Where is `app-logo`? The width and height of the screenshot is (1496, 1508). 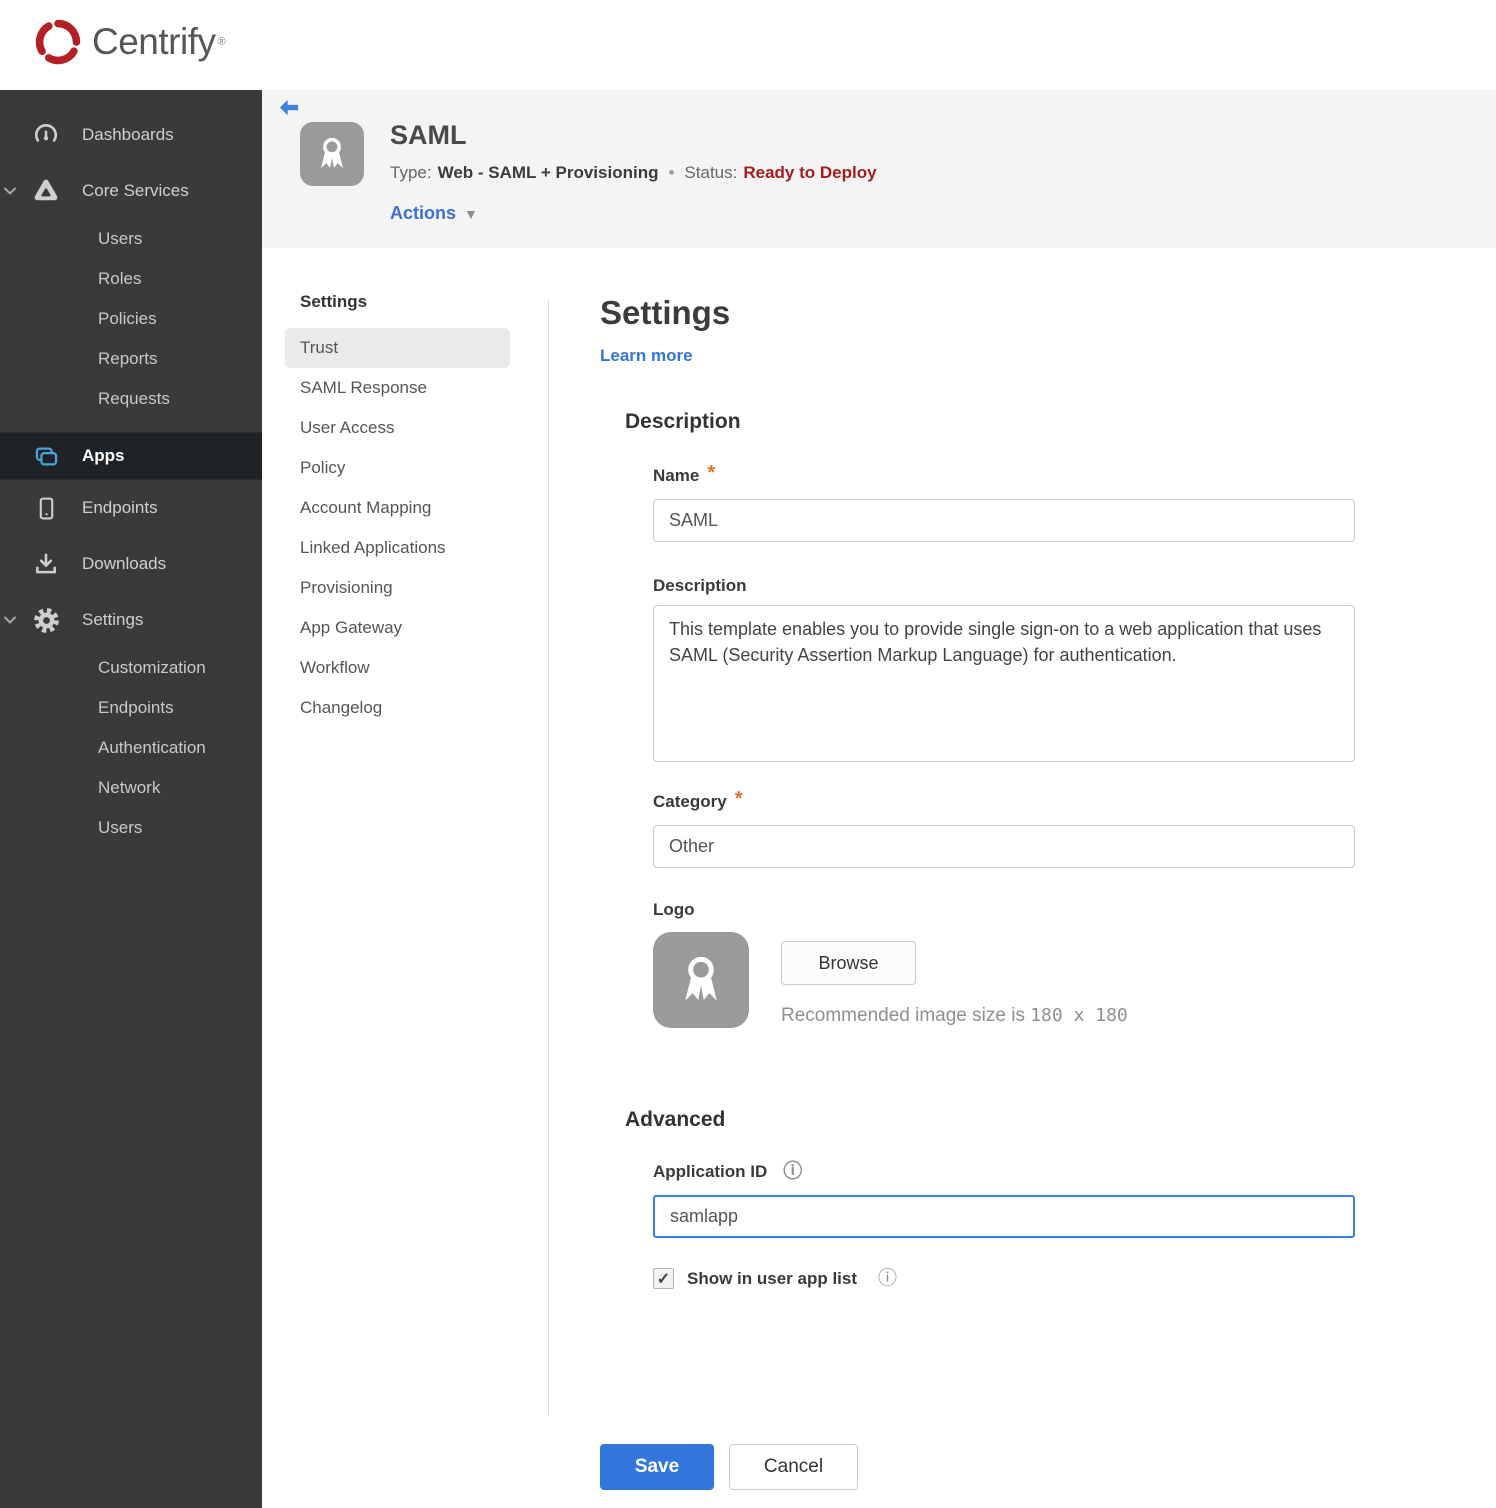
app-logo is located at coordinates (332, 154).